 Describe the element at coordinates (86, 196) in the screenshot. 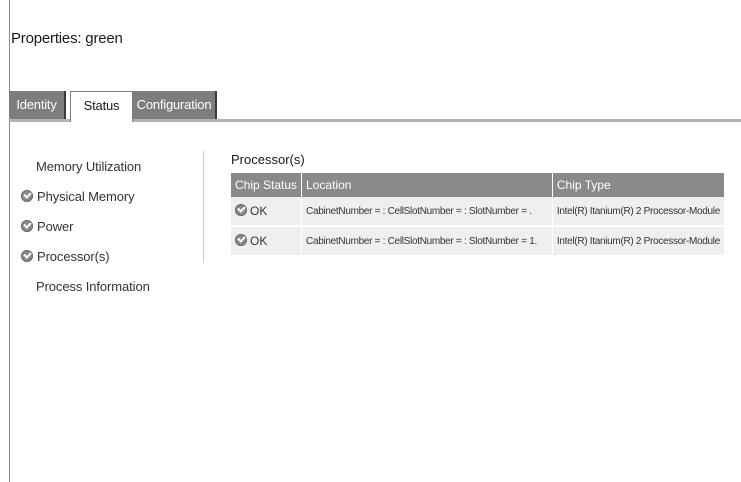

I see `sidebar-item-label: Physical Memory` at that location.